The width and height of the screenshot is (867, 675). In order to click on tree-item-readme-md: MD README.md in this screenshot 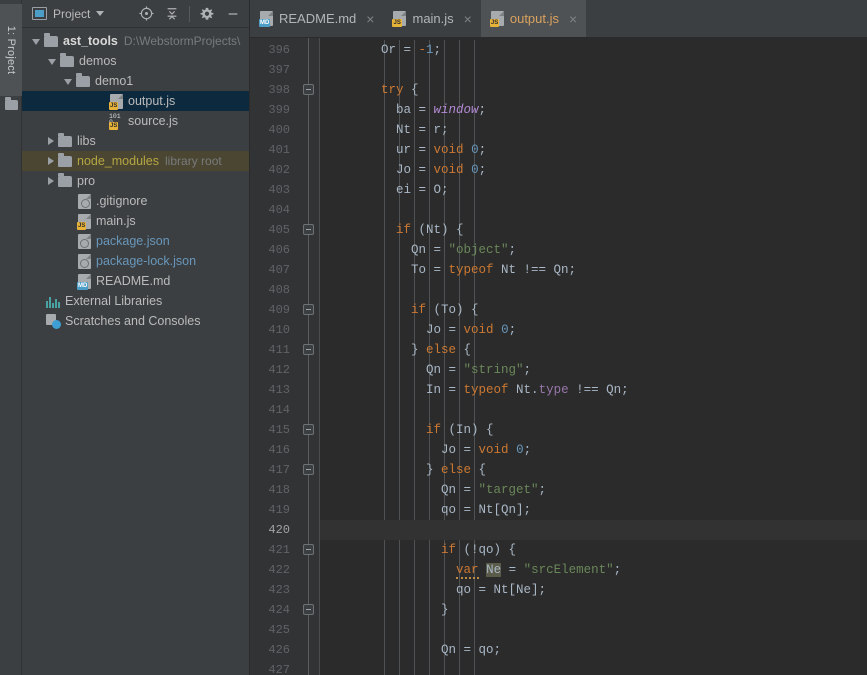, I will do `click(135, 281)`.